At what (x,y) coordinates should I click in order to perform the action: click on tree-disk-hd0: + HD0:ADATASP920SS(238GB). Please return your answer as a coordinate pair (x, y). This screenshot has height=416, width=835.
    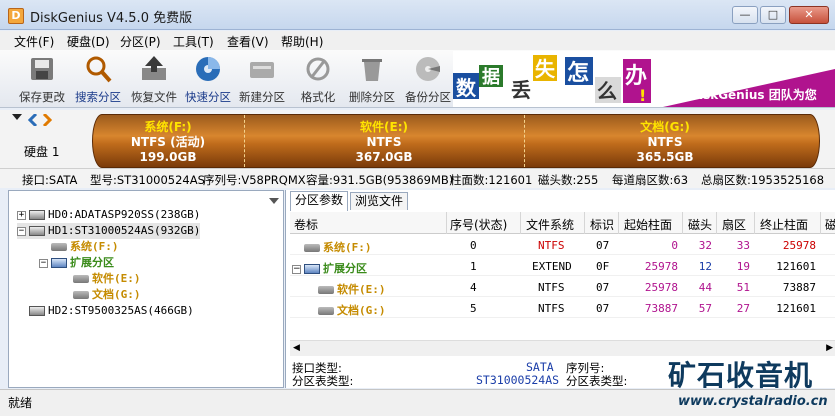
    Looking at the image, I should click on (108, 215).